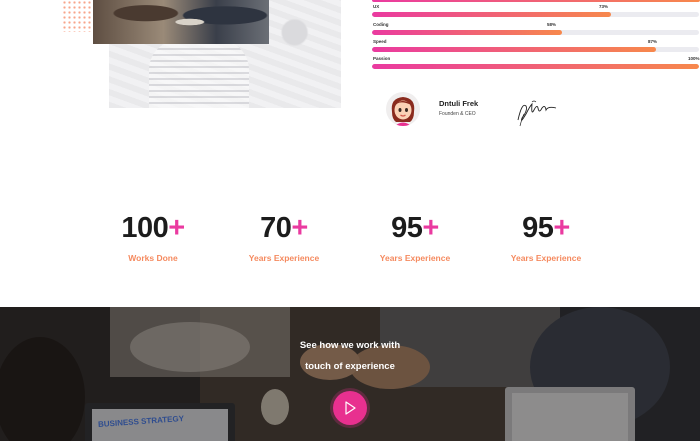 This screenshot has height=441, width=700. I want to click on stat-years-experience-3: 95+ Years Experience, so click(546, 238).